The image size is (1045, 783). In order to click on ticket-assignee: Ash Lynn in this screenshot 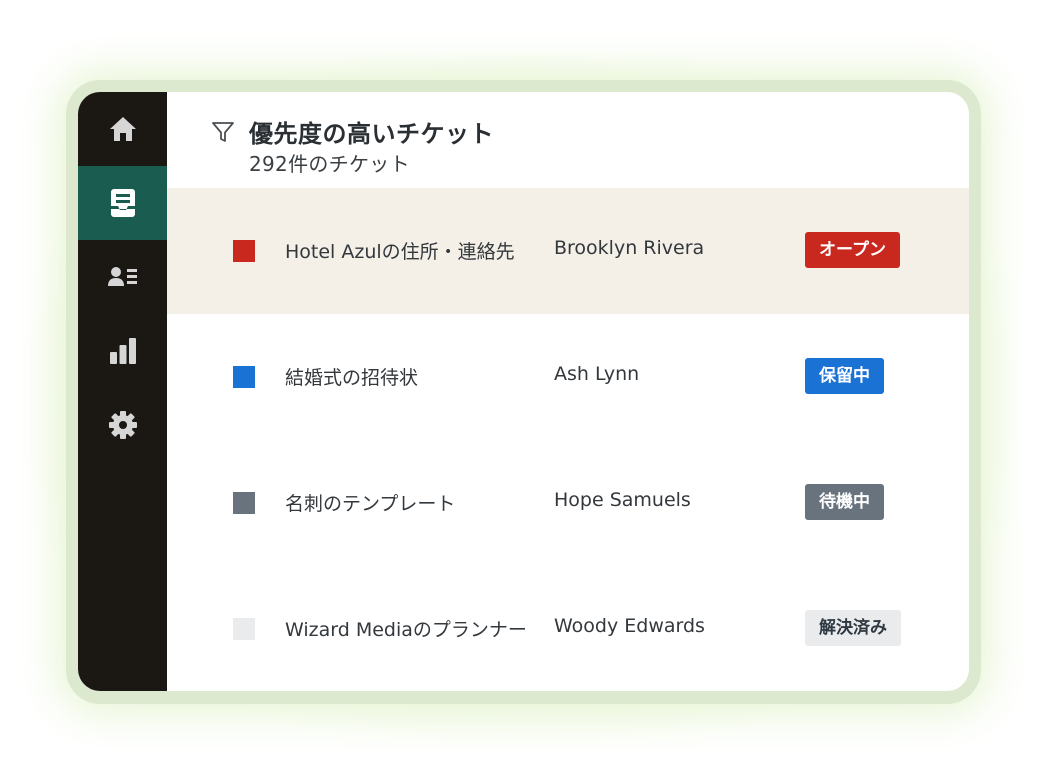, I will do `click(597, 374)`.